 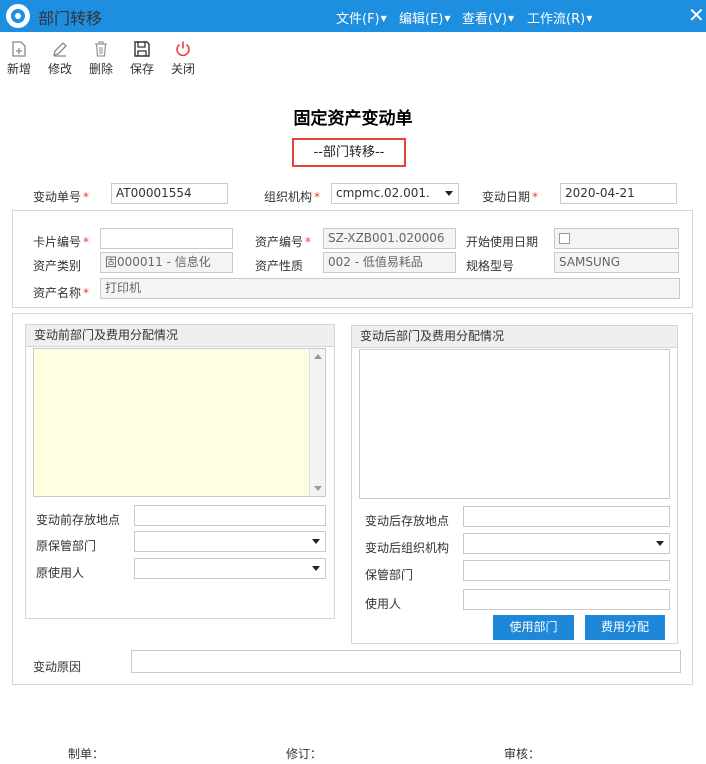 I want to click on category-label: 资产类别, so click(x=57, y=266).